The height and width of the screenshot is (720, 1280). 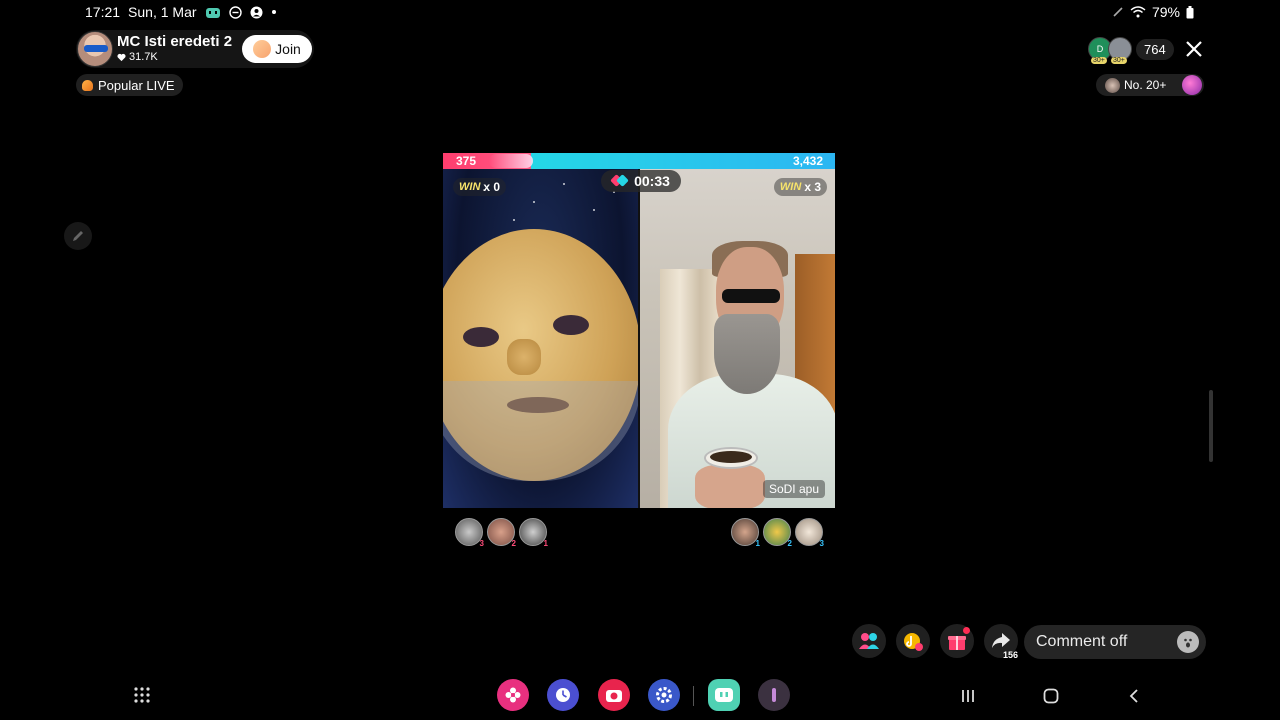 I want to click on host-info: MC Isti eredeti 2 31.7K Join, so click(x=195, y=49).